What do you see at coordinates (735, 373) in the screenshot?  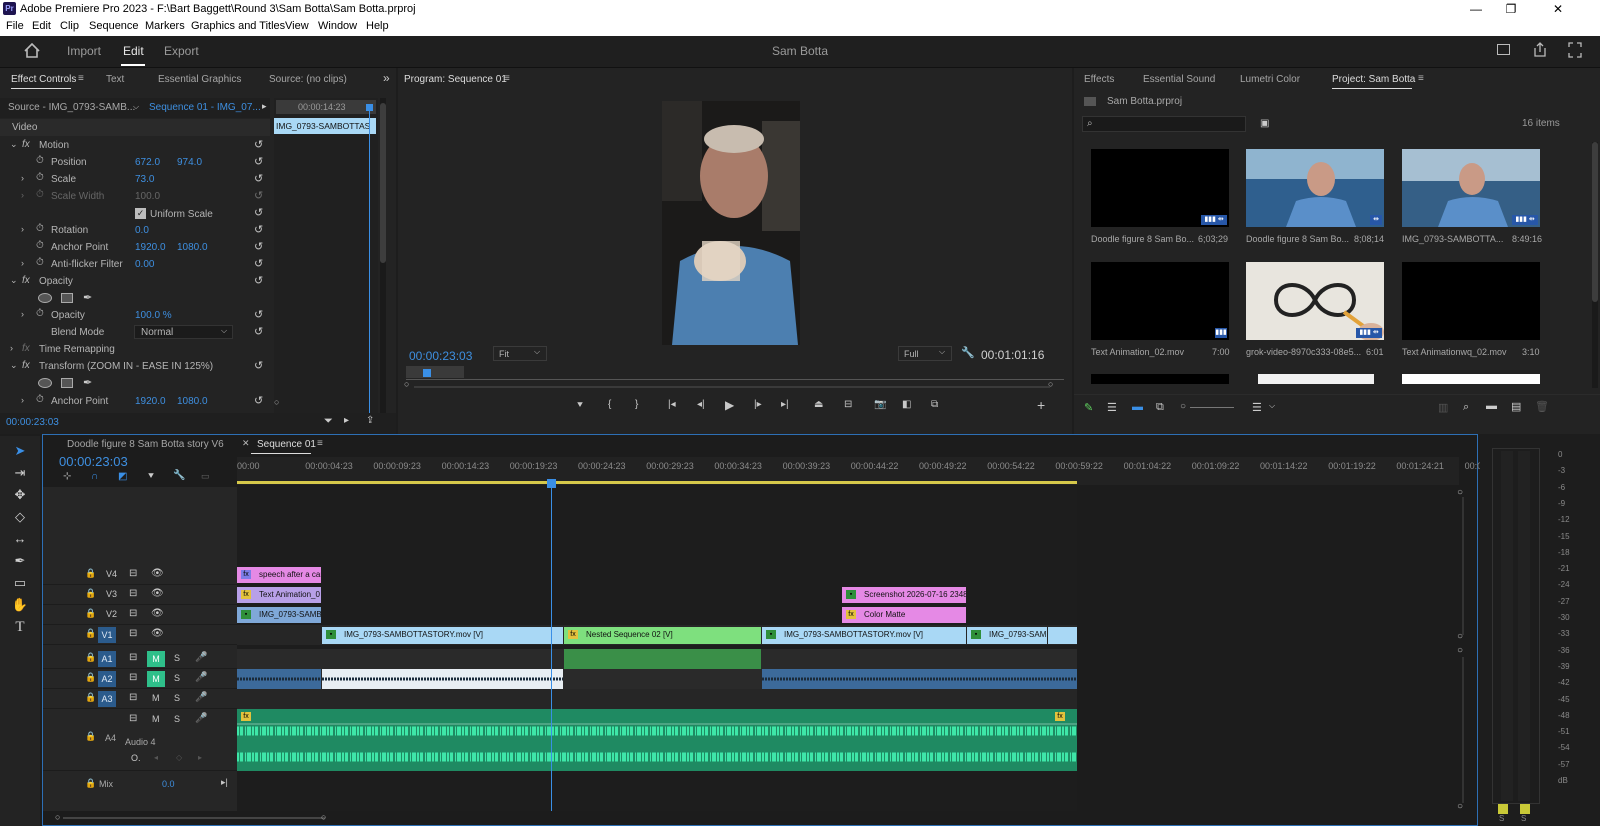 I see `program-scrub-ruler` at bounding box center [735, 373].